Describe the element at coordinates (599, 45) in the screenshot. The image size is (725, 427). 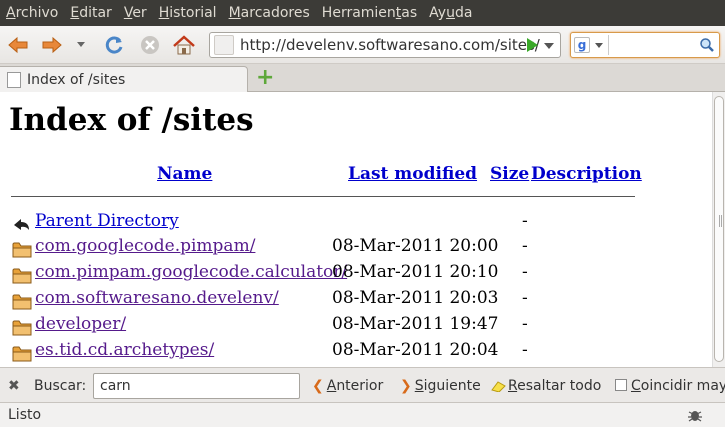
I see `search-engine-dropdown-icon` at that location.